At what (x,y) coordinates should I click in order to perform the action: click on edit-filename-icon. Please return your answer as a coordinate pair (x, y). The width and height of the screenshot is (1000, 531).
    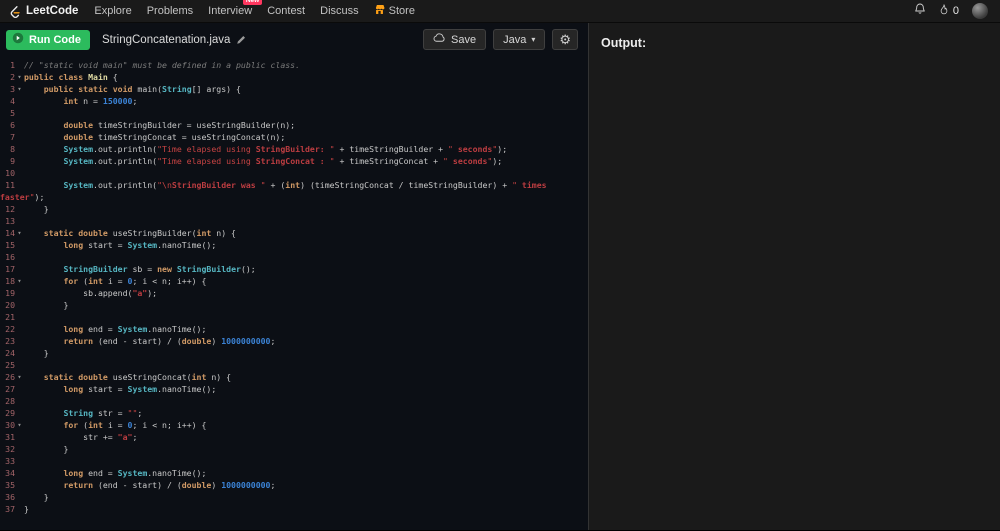
    Looking at the image, I should click on (241, 40).